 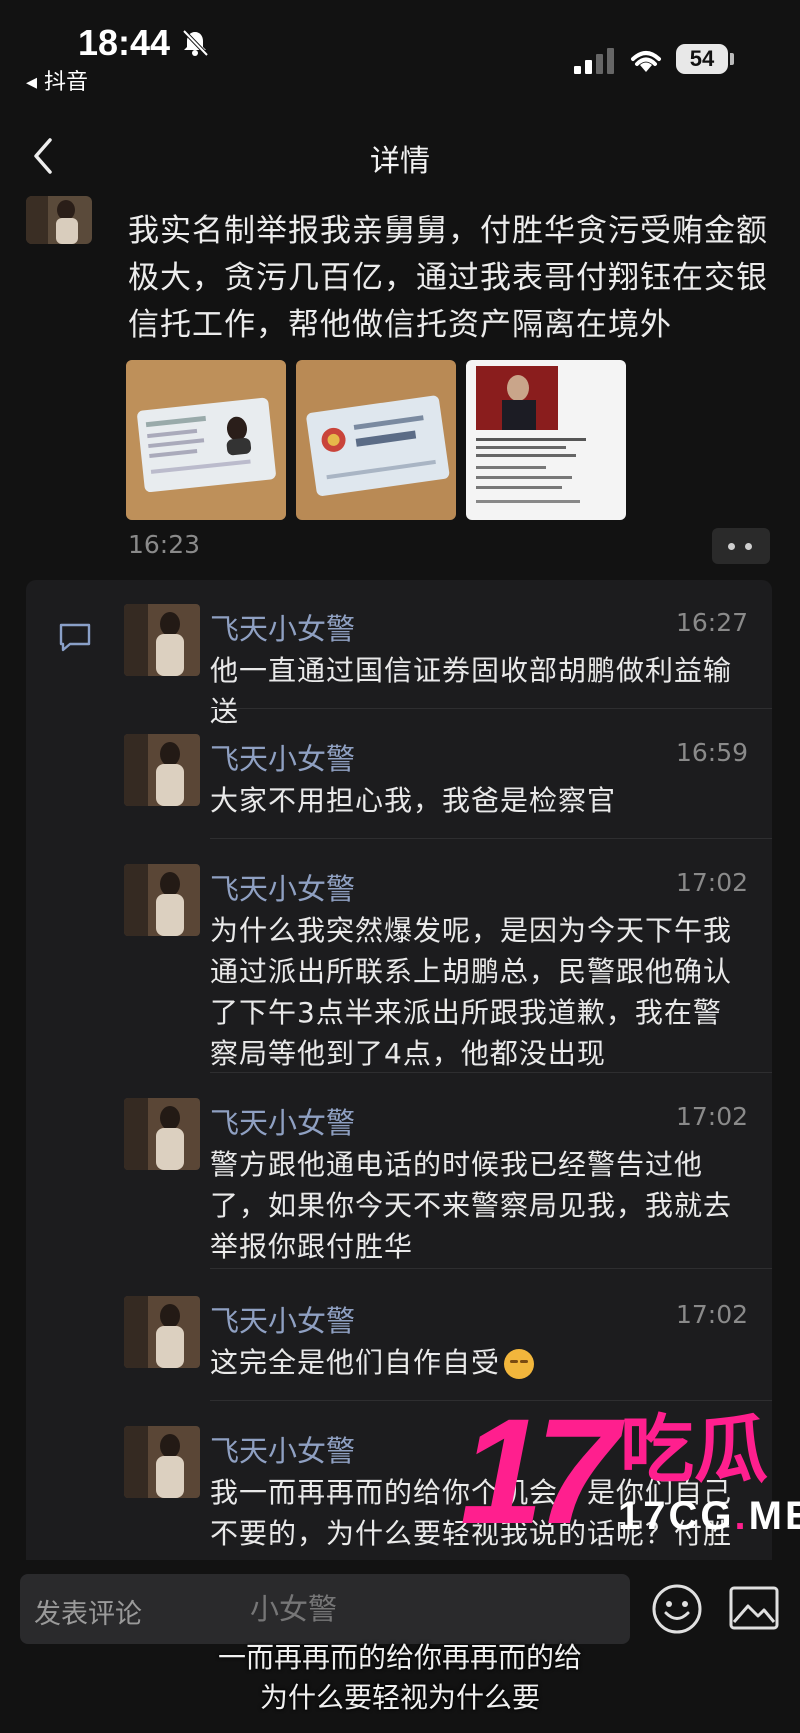 What do you see at coordinates (676, 1516) in the screenshot?
I see `watermark-domain-part: 17CG` at bounding box center [676, 1516].